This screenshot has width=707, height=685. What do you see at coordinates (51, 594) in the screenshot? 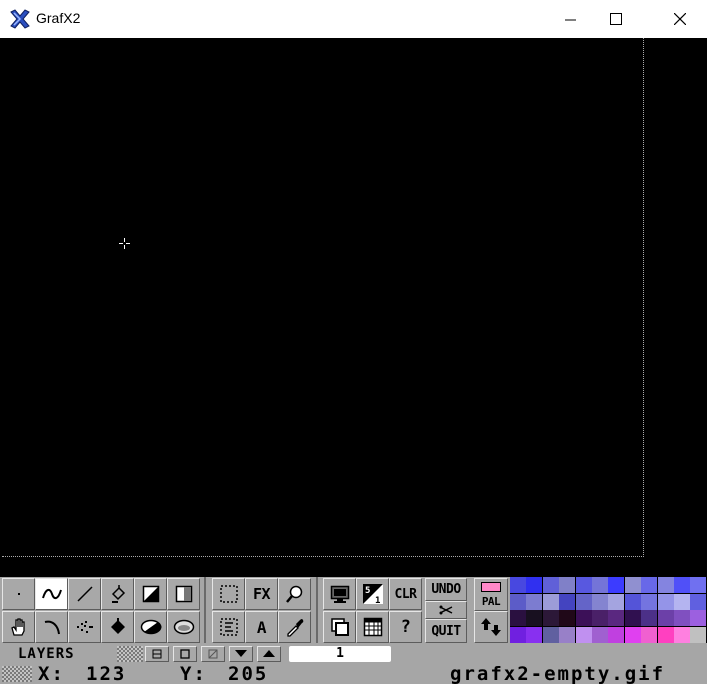
I see `freehand-draw-button` at bounding box center [51, 594].